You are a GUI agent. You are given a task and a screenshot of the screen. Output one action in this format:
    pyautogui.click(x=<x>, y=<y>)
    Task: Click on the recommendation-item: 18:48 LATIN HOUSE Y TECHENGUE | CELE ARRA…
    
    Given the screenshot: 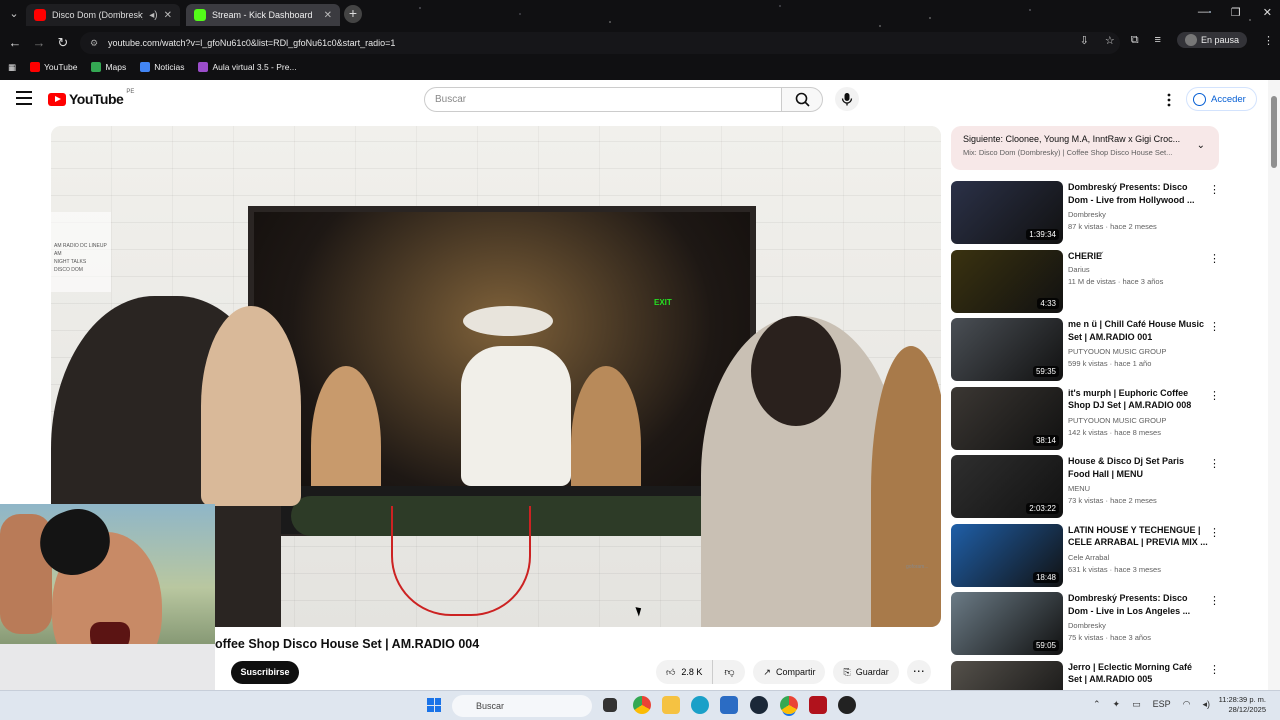 What is the action you would take?
    pyautogui.click(x=1087, y=555)
    